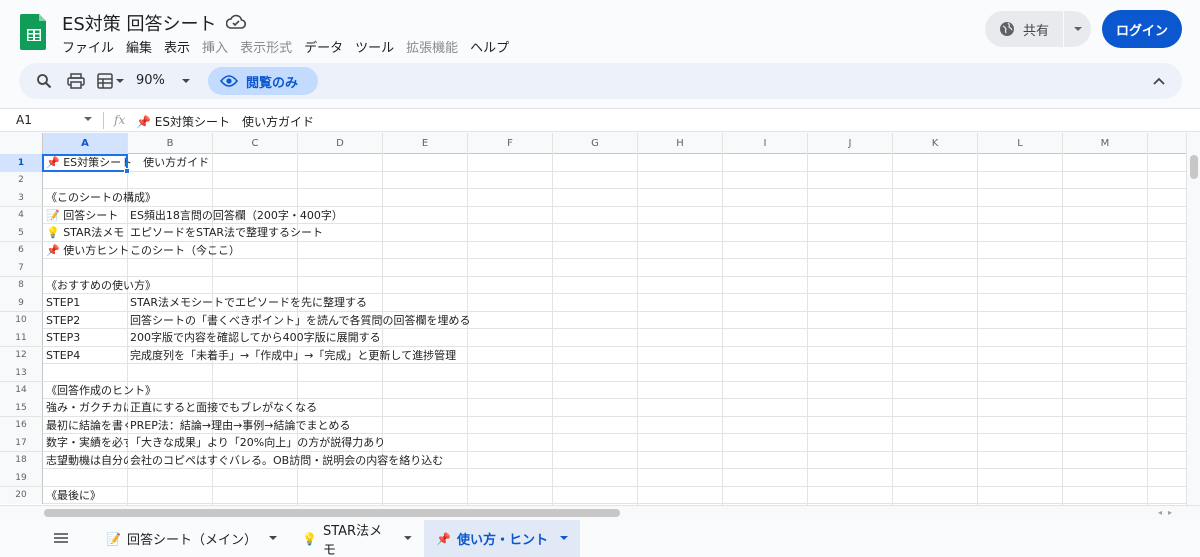 This screenshot has height=557, width=1200. Describe the element at coordinates (87, 215) in the screenshot. I see `cell-a: 📝 回答シート` at that location.